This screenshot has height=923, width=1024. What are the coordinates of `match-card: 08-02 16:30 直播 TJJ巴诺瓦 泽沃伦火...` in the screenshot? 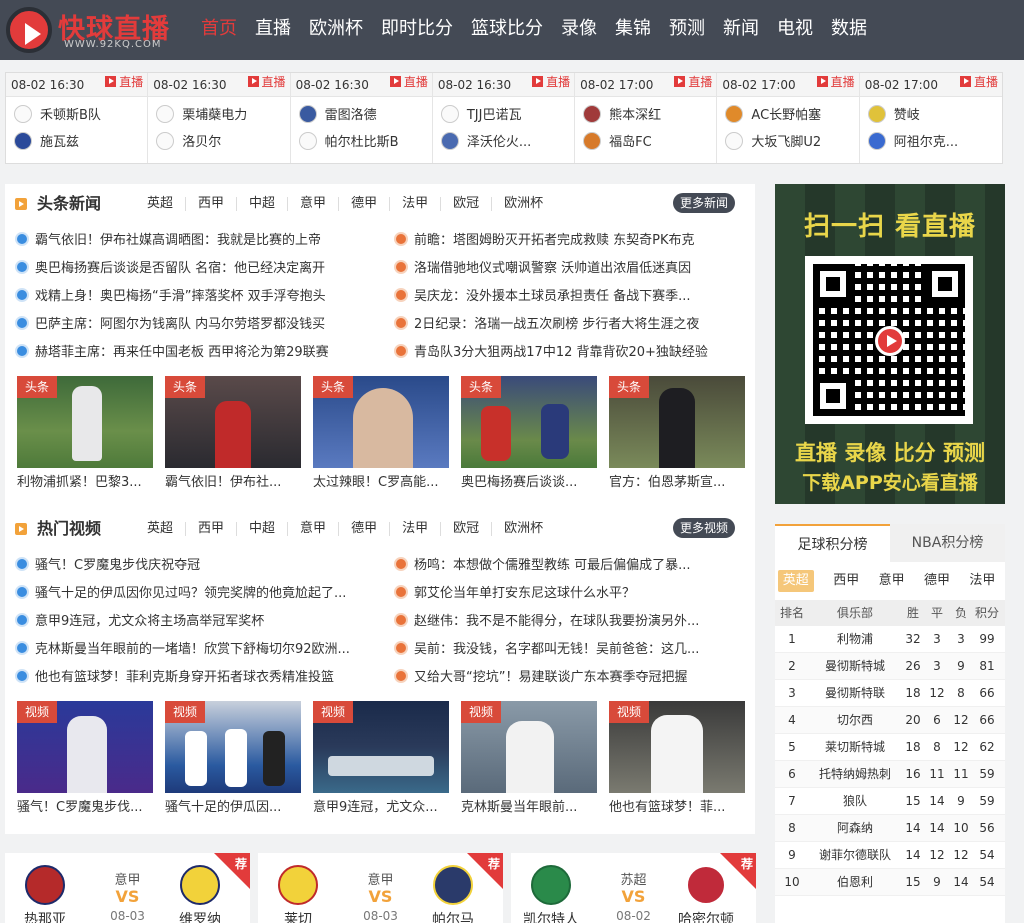 It's located at (504, 118).